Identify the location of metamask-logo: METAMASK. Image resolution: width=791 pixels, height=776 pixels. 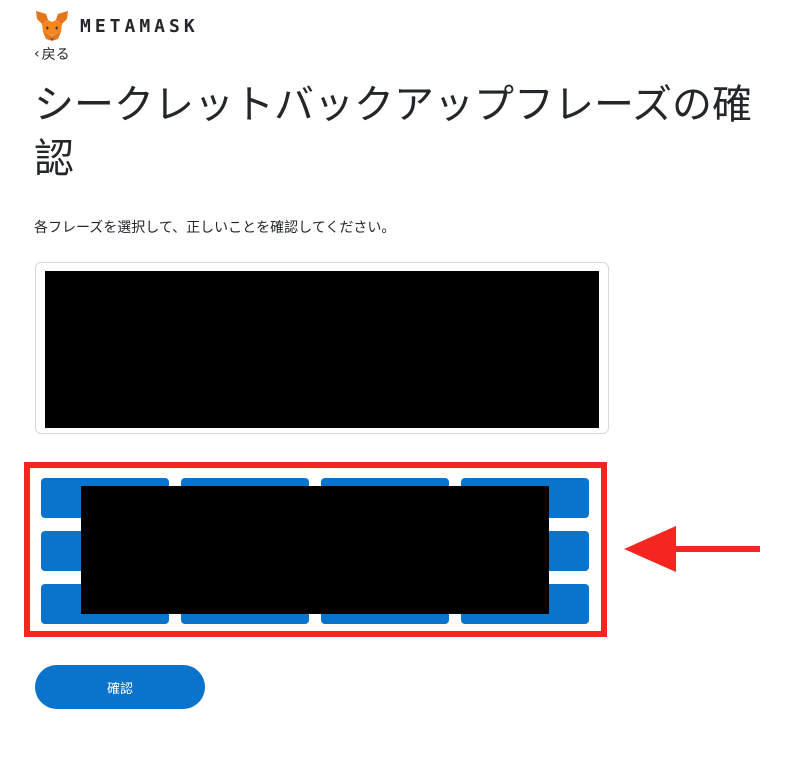
(116, 26).